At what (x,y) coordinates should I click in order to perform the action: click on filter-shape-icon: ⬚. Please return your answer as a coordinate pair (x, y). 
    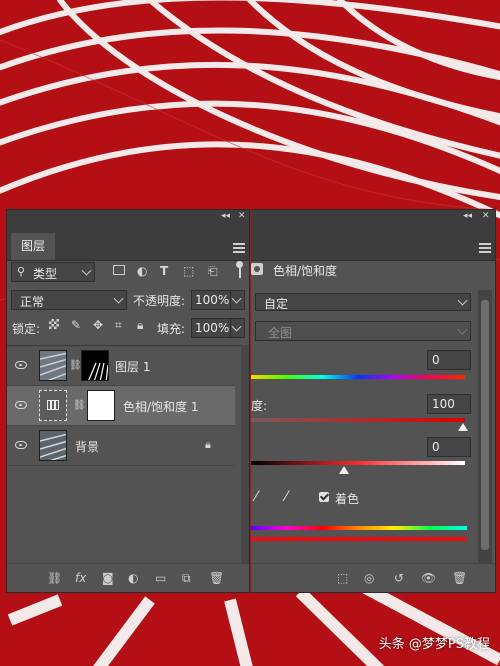
    Looking at the image, I should click on (188, 271).